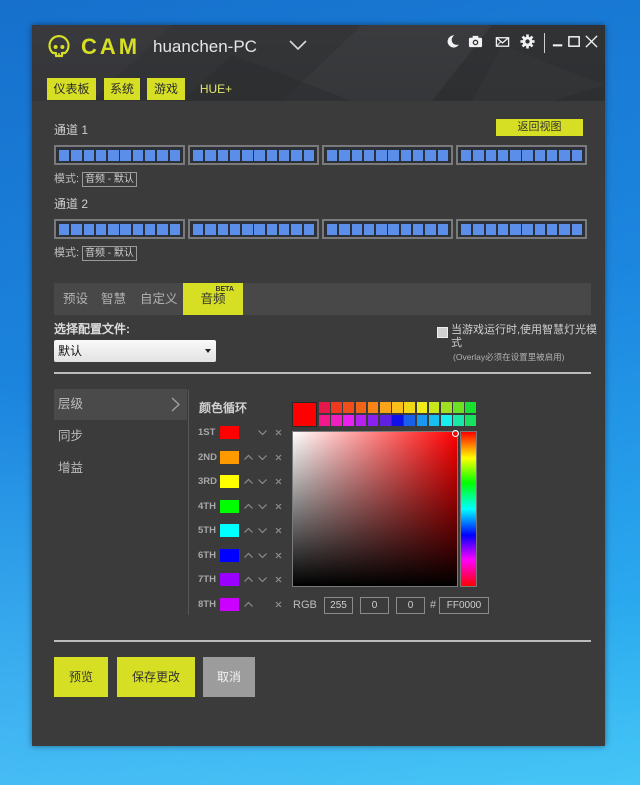 Image resolution: width=640 pixels, height=785 pixels. What do you see at coordinates (464, 605) in the screenshot?
I see `hex-input: FF0000` at bounding box center [464, 605].